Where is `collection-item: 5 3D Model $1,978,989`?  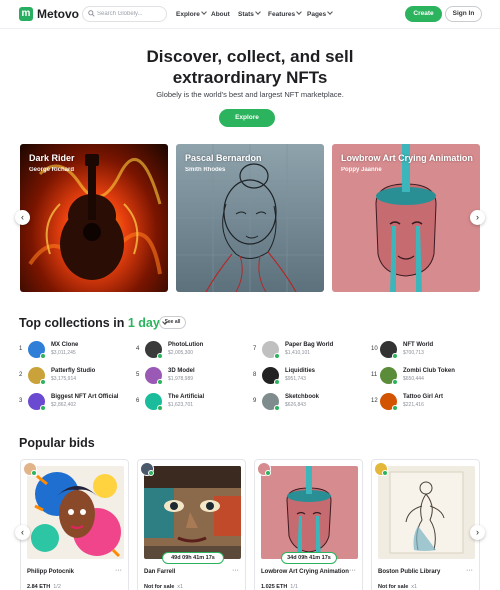
collection-item: 5 3D Model $1,978,989 is located at coordinates (191, 376).